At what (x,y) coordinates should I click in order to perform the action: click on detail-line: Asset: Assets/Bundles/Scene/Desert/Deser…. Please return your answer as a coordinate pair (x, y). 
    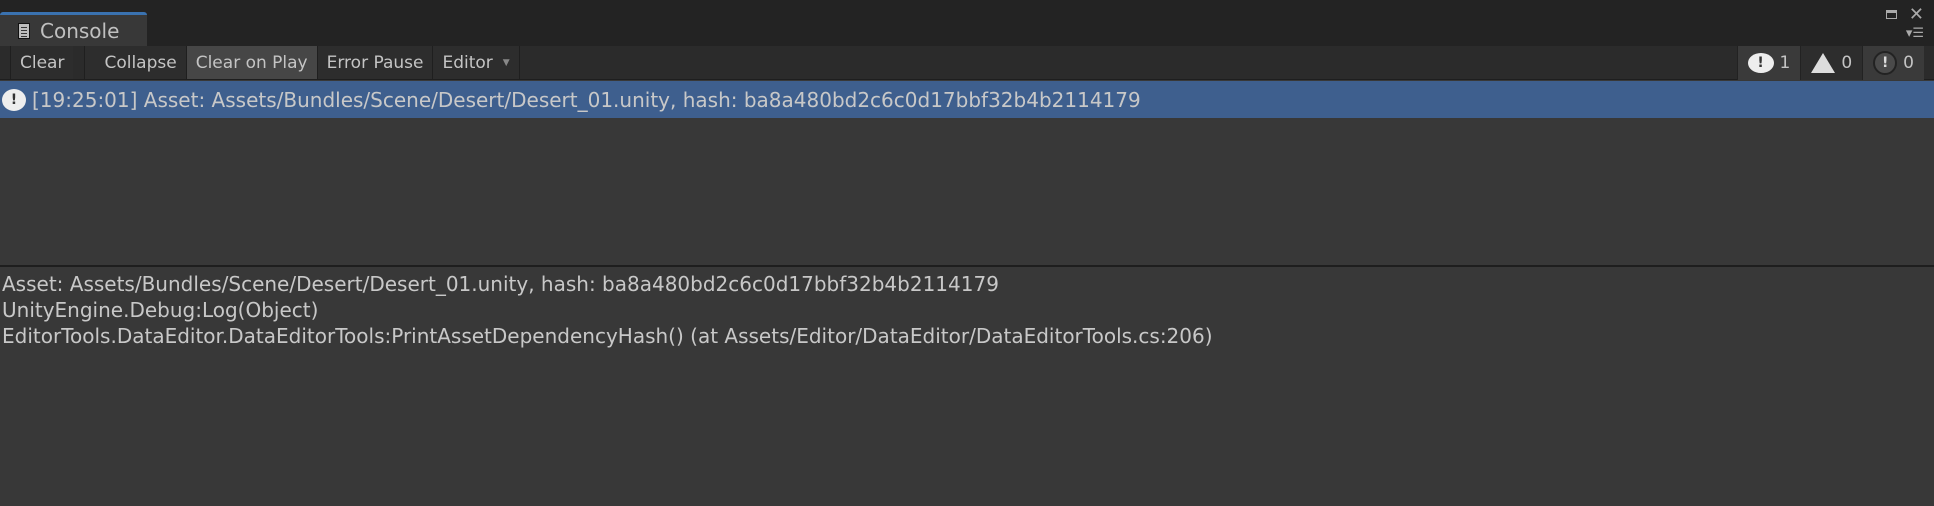
    Looking at the image, I should click on (500, 284).